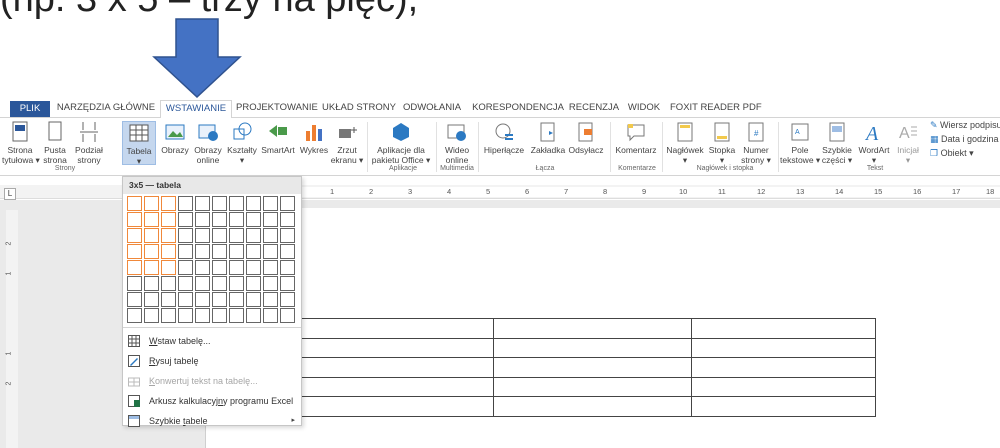 The width and height of the screenshot is (1000, 448). I want to click on page-number-button: # Numer strony ▾, so click(756, 143).